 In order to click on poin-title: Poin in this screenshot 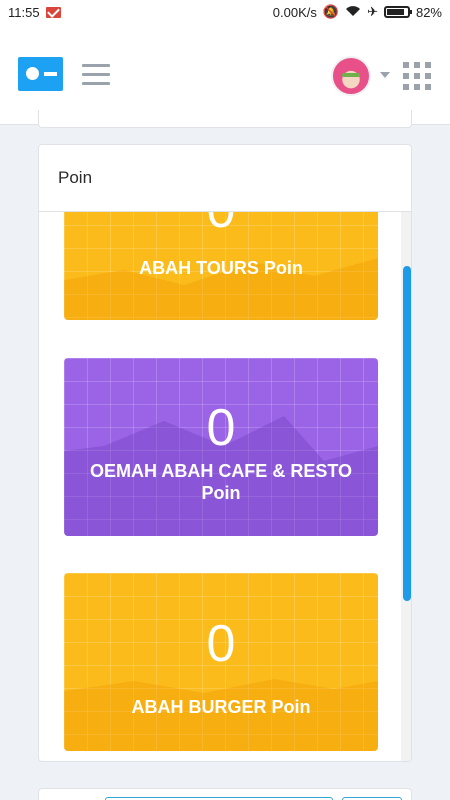, I will do `click(225, 178)`.